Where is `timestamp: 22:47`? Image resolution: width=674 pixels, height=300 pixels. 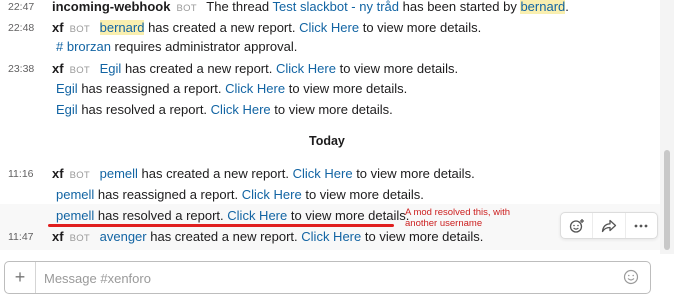 timestamp: 22:47 is located at coordinates (21, 8).